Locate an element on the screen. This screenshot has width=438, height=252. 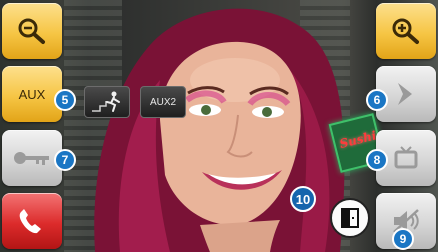
zoom-in-icon is located at coordinates (405, 31).